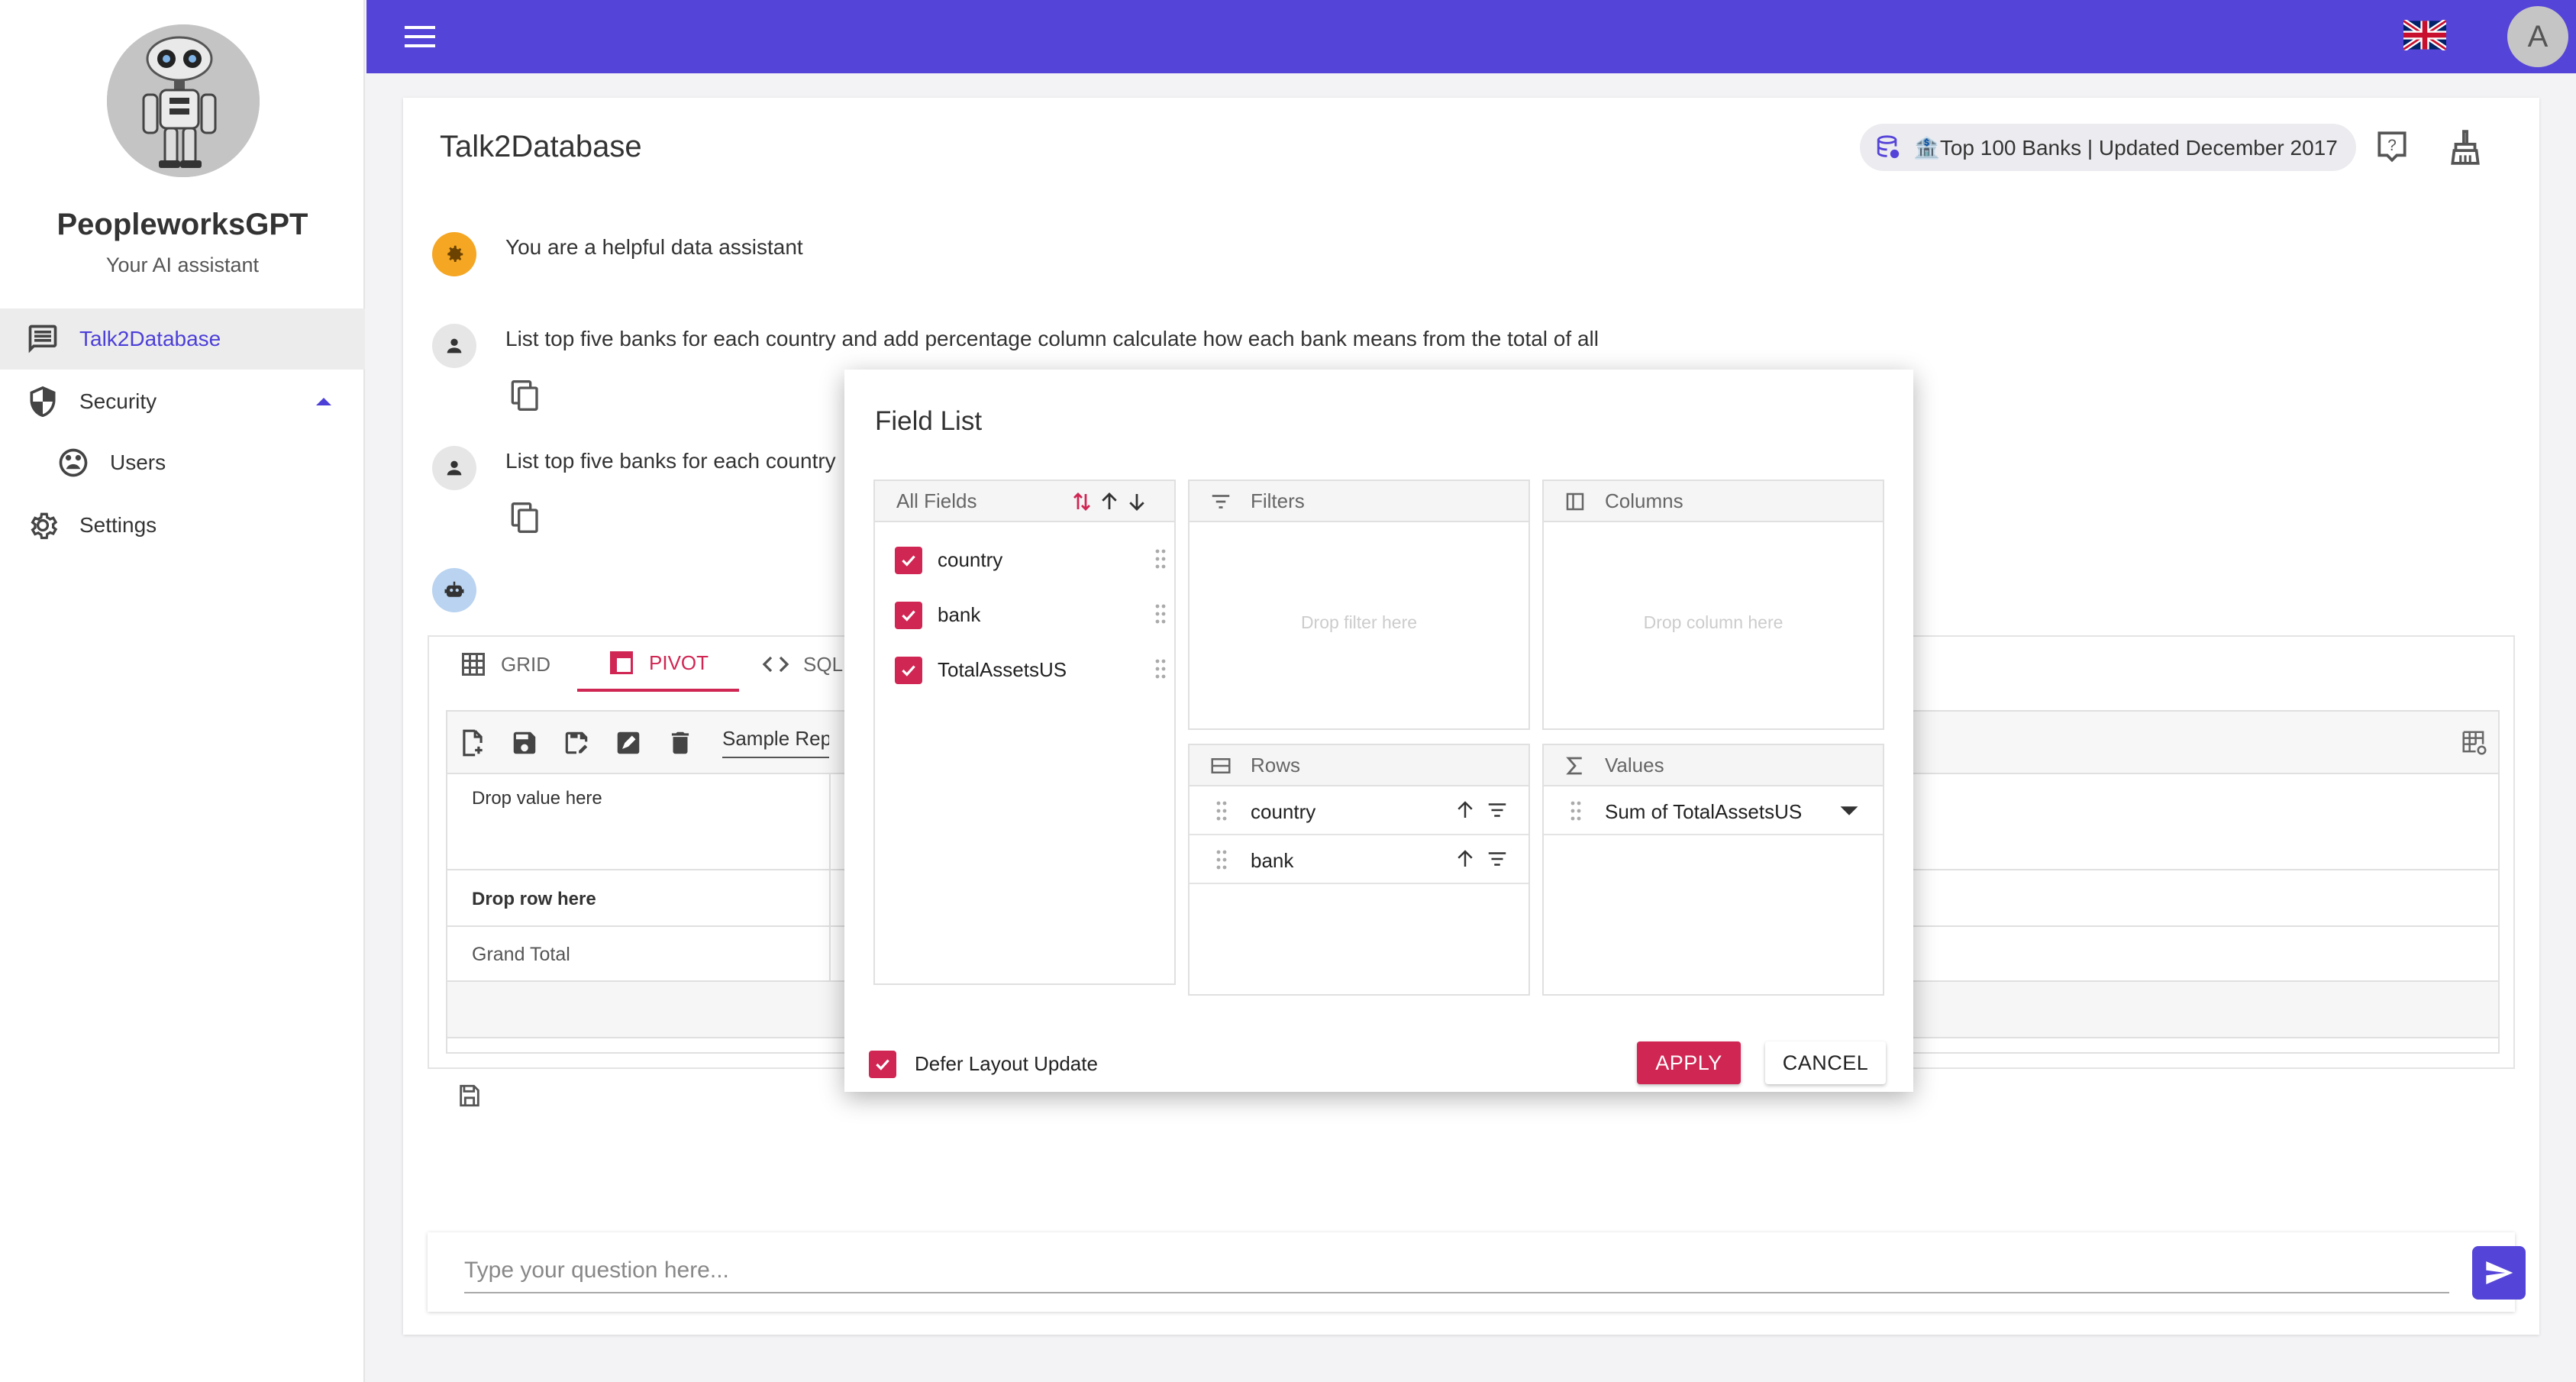  Describe the element at coordinates (473, 664) in the screenshot. I see `grid-icon` at that location.